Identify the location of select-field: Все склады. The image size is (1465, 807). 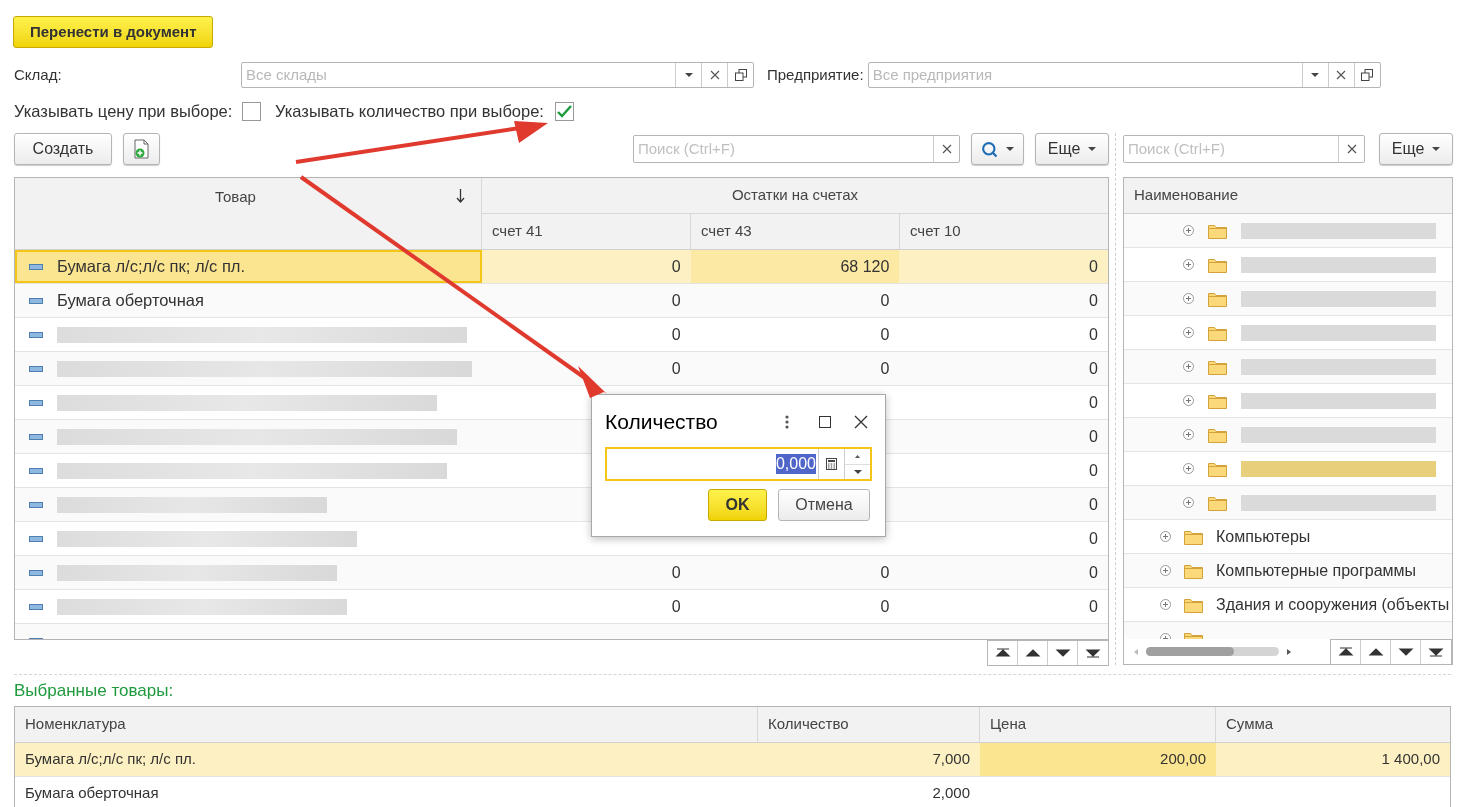
(497, 75).